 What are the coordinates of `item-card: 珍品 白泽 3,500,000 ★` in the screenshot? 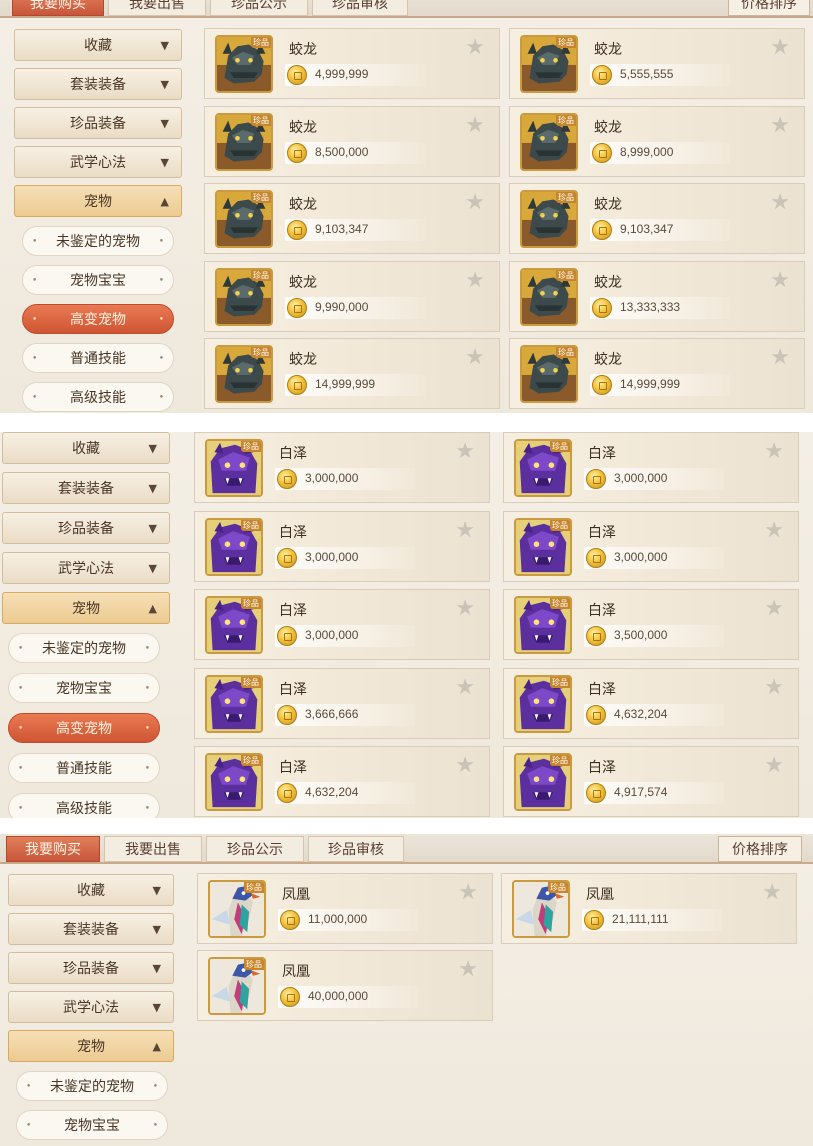 It's located at (651, 624).